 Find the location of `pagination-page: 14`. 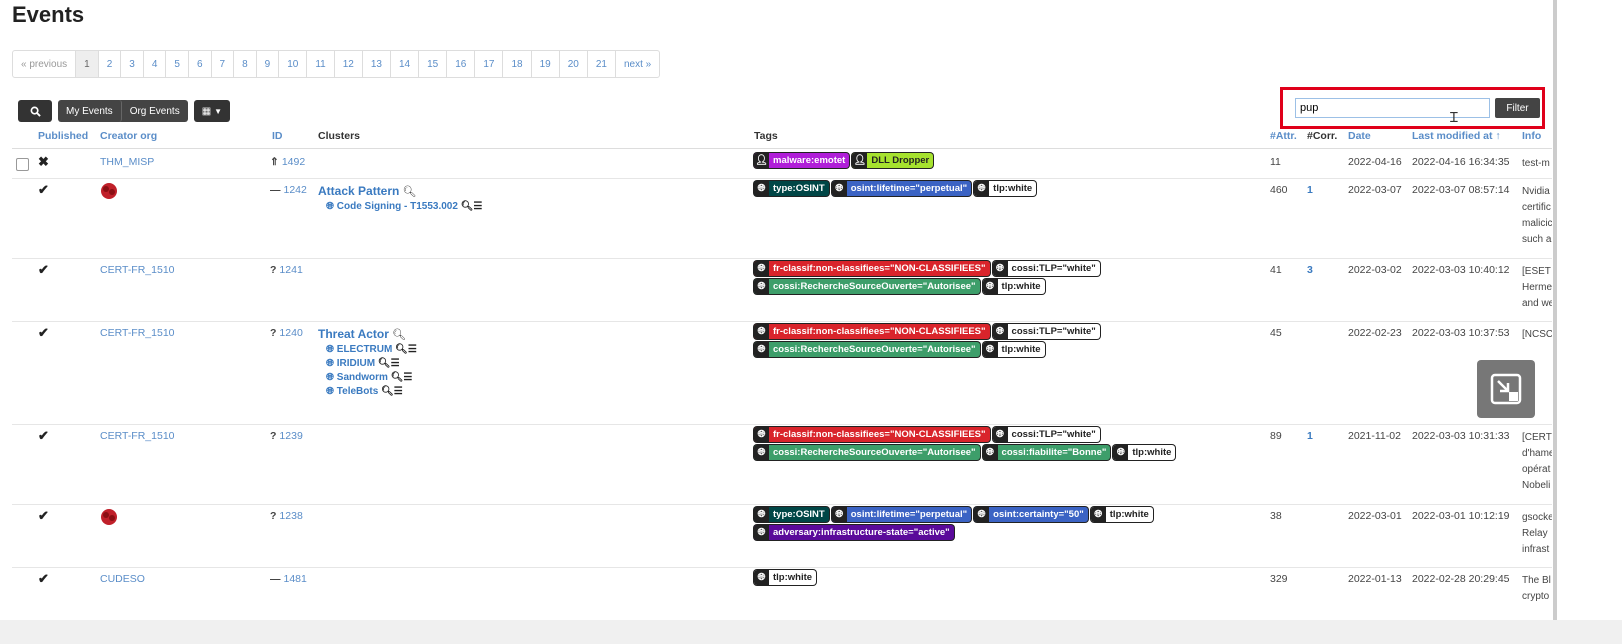

pagination-page: 14 is located at coordinates (405, 64).